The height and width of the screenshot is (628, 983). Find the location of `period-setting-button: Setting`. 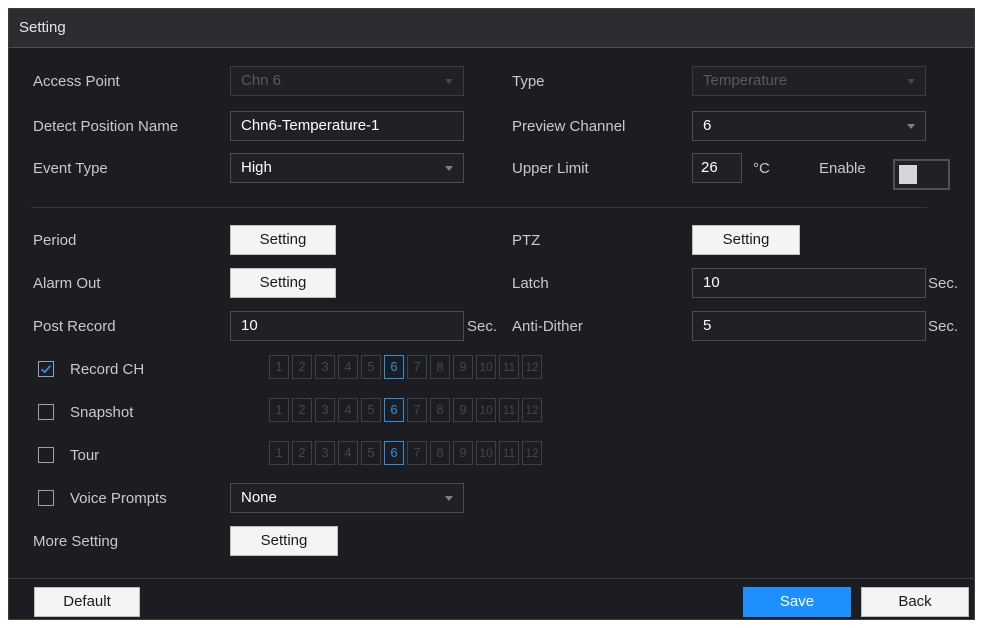

period-setting-button: Setting is located at coordinates (283, 240).